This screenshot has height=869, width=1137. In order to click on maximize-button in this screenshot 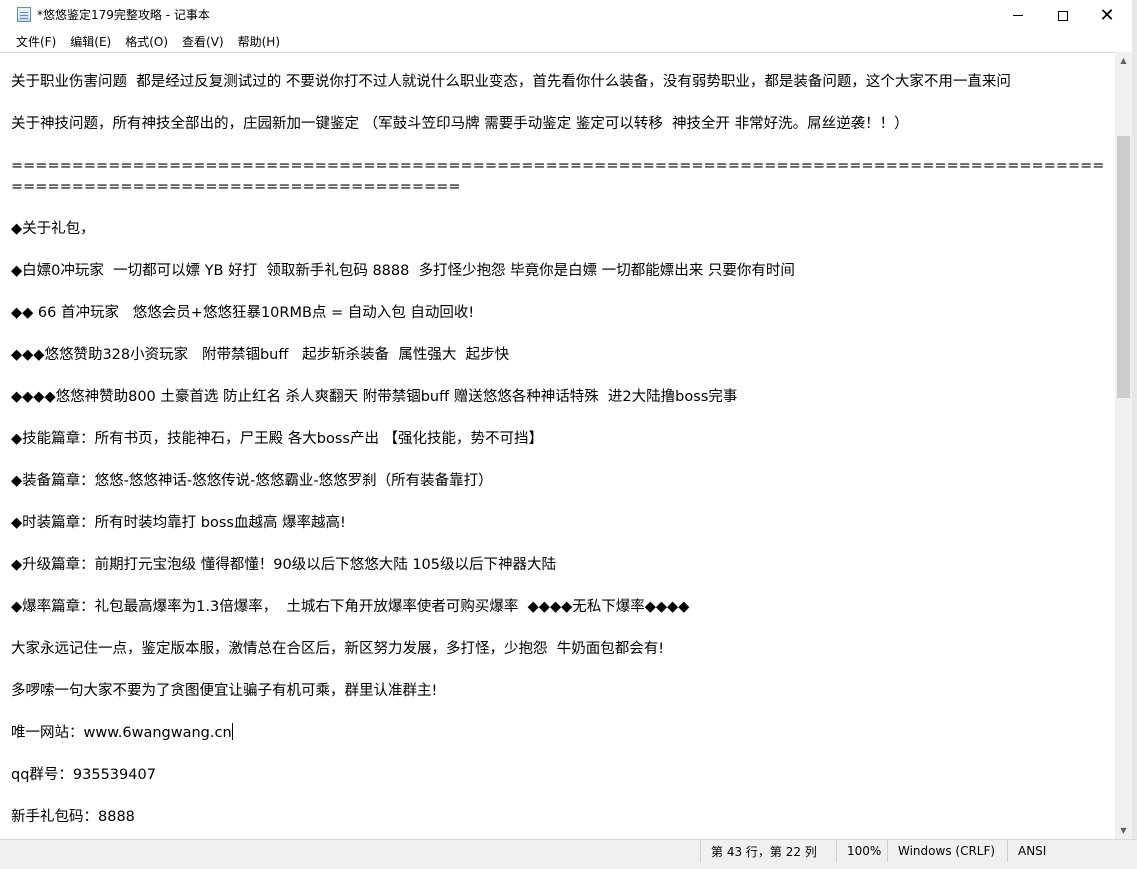, I will do `click(1063, 15)`.